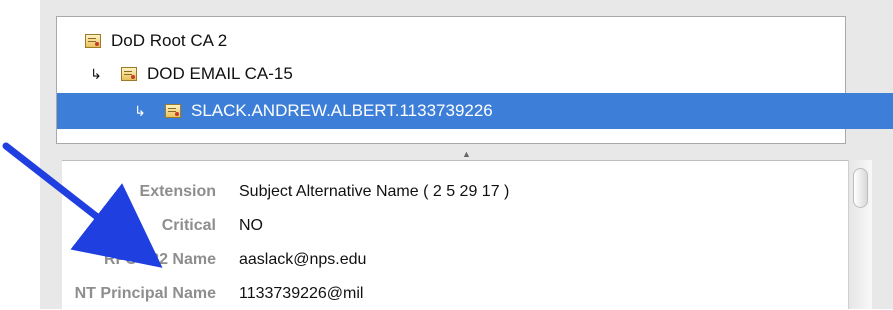 The width and height of the screenshot is (893, 310). Describe the element at coordinates (169, 40) in the screenshot. I see `tree-item-label: DoD Root CA 2` at that location.